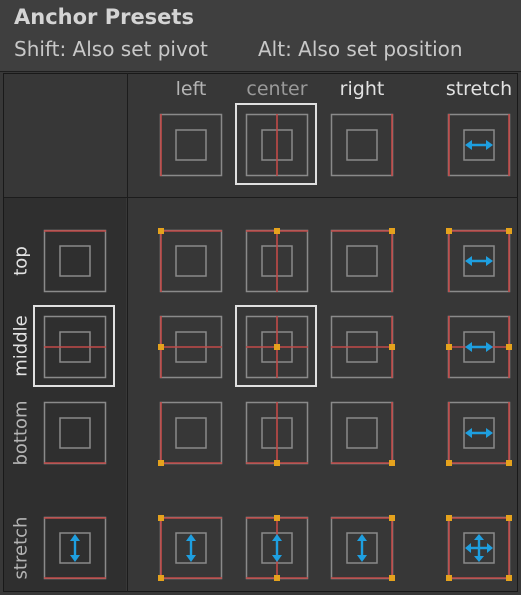 The height and width of the screenshot is (595, 521). I want to click on arrows-cross-icon, so click(479, 548).